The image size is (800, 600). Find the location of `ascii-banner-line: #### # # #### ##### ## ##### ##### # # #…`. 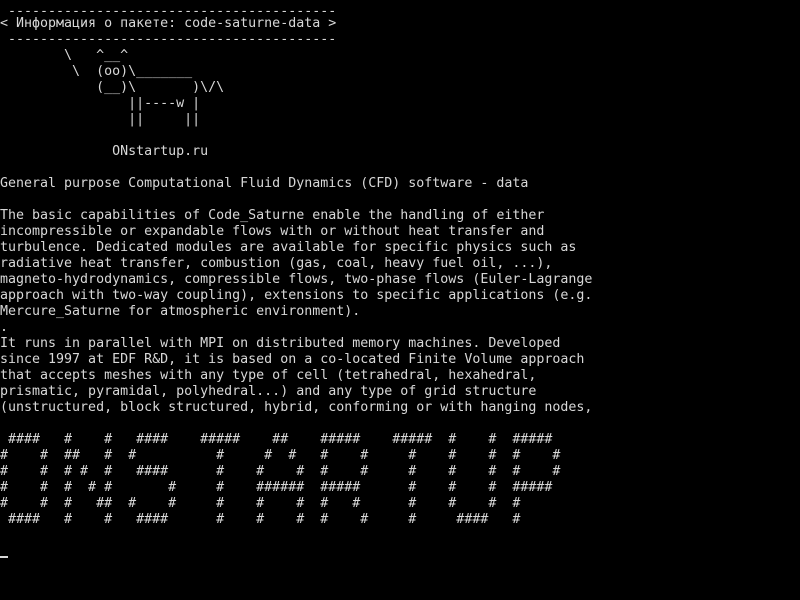

ascii-banner-line: #### # # #### ##### ## ##### ##### # # #… is located at coordinates (276, 439).